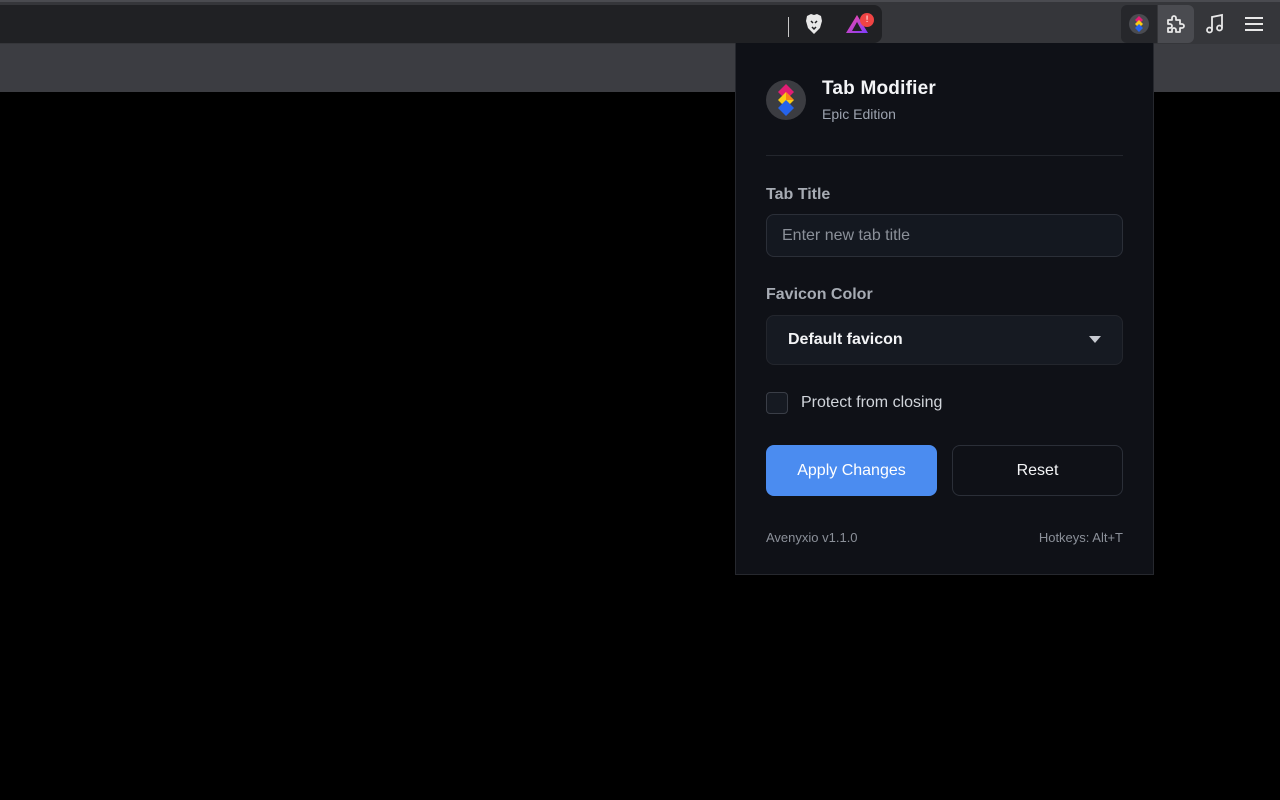  Describe the element at coordinates (814, 24) in the screenshot. I see `brave-lion-icon` at that location.